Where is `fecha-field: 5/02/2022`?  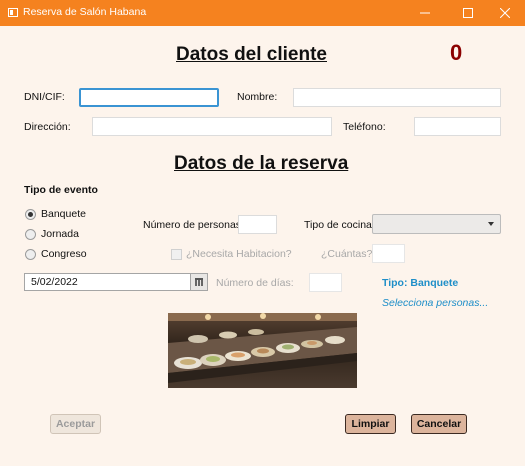 fecha-field: 5/02/2022 is located at coordinates (107, 282).